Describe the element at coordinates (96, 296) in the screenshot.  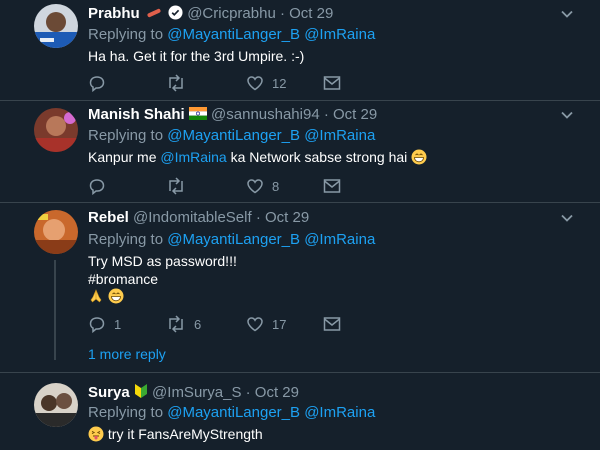
I see `folded-hands-emoji` at that location.